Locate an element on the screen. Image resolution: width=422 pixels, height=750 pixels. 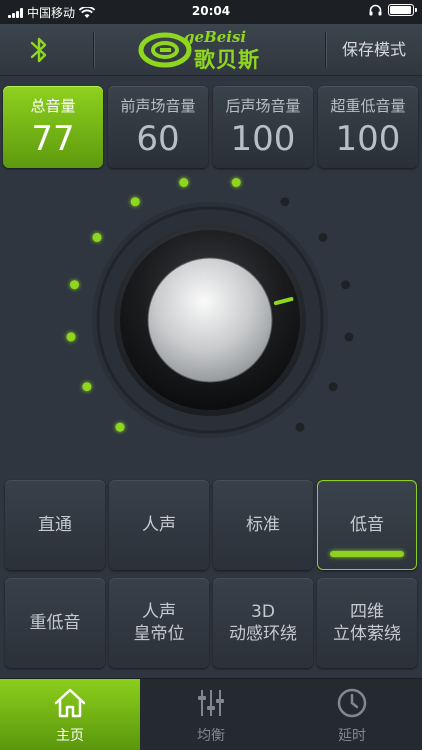
mode-vocal-button: 人声 is located at coordinates (159, 525).